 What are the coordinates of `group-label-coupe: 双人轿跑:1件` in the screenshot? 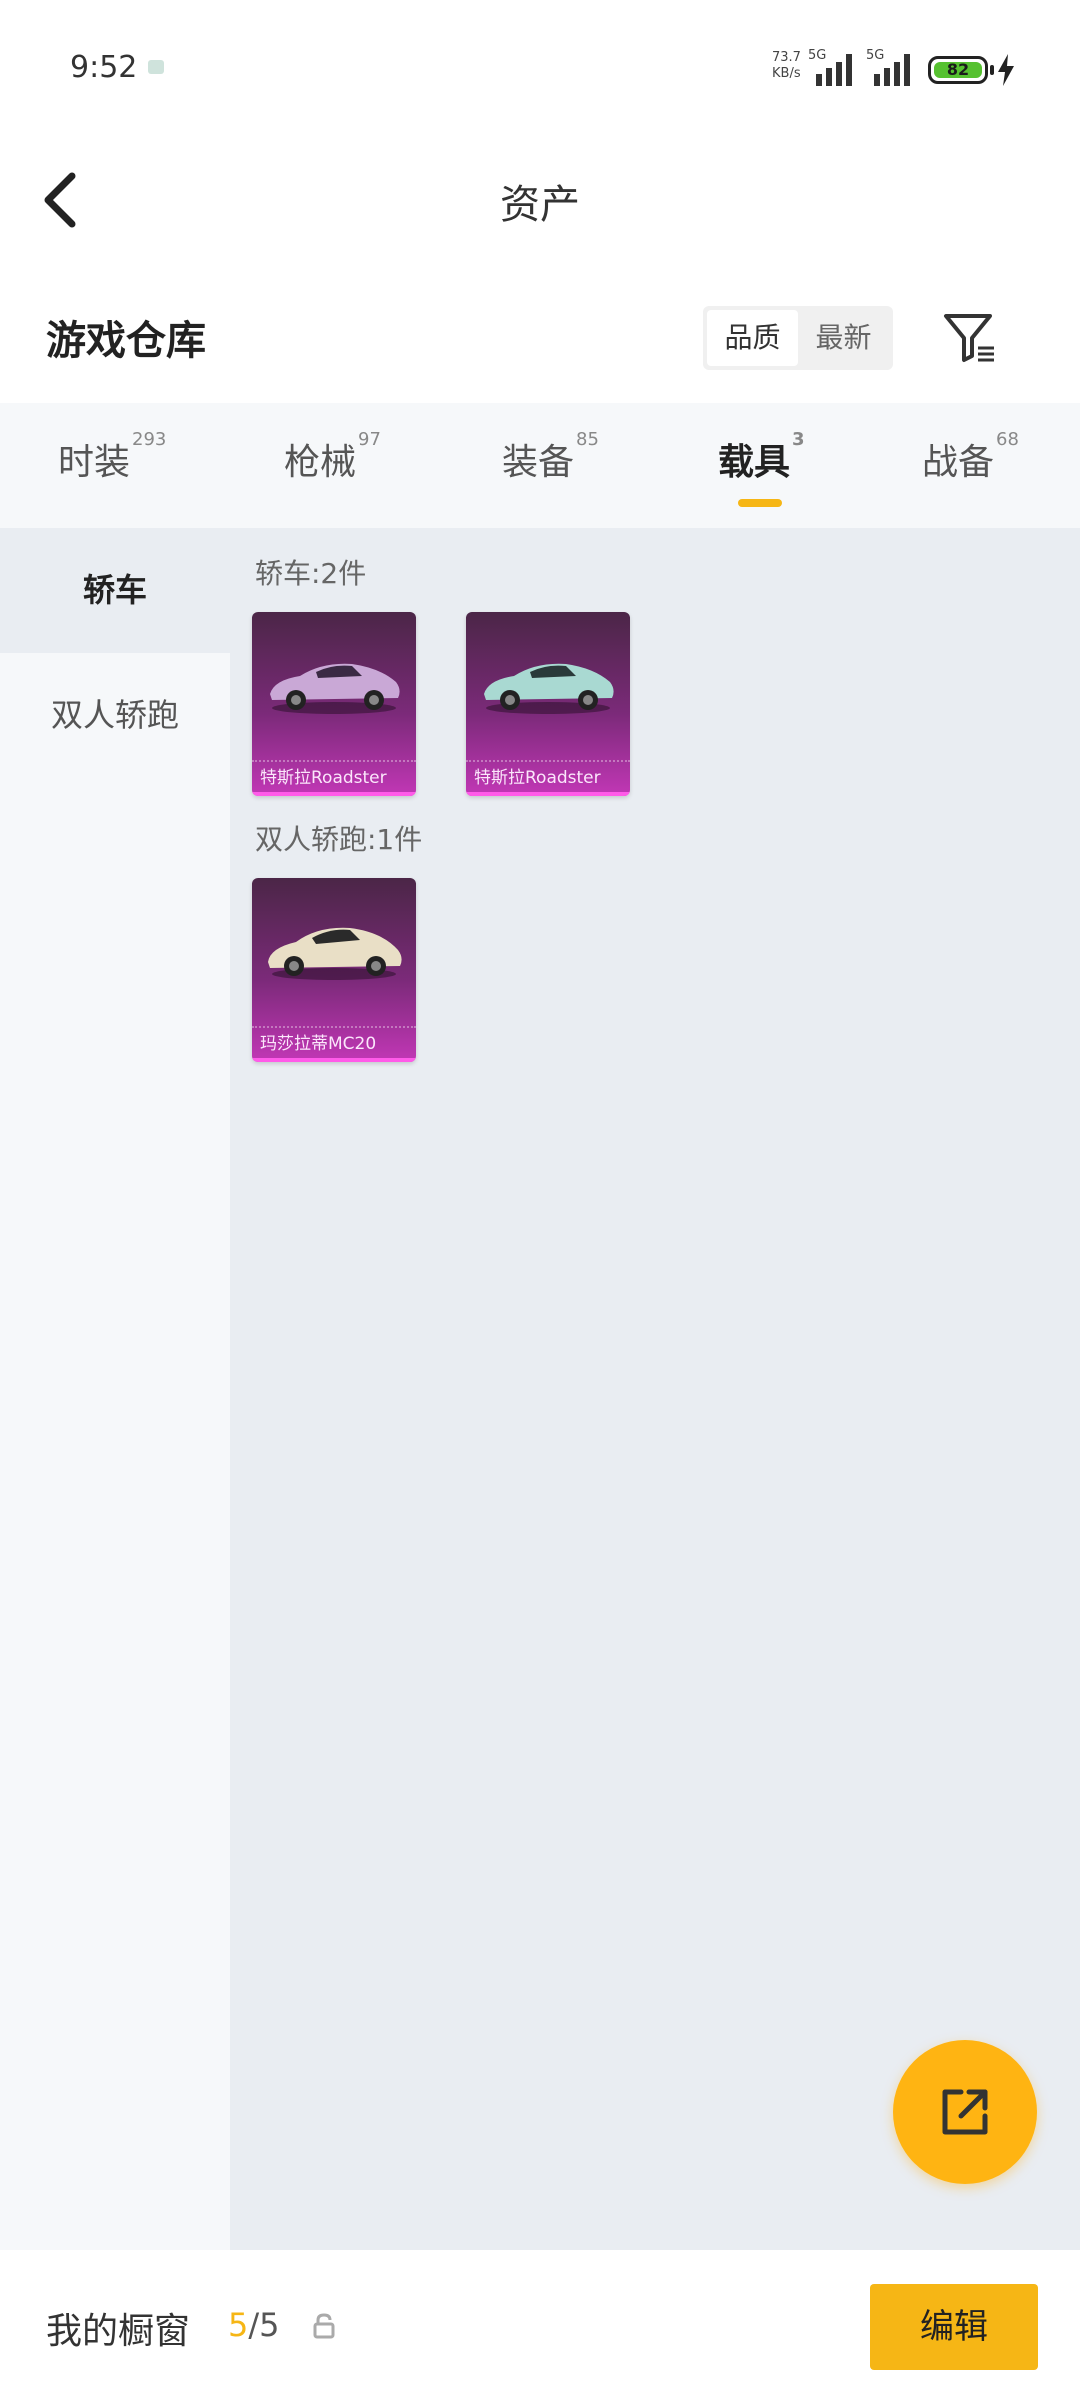 It's located at (339, 839).